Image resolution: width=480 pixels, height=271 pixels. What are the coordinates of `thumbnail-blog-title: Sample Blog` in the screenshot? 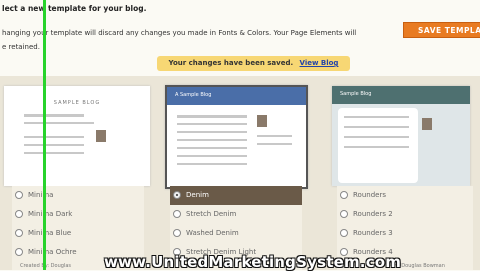 It's located at (356, 94).